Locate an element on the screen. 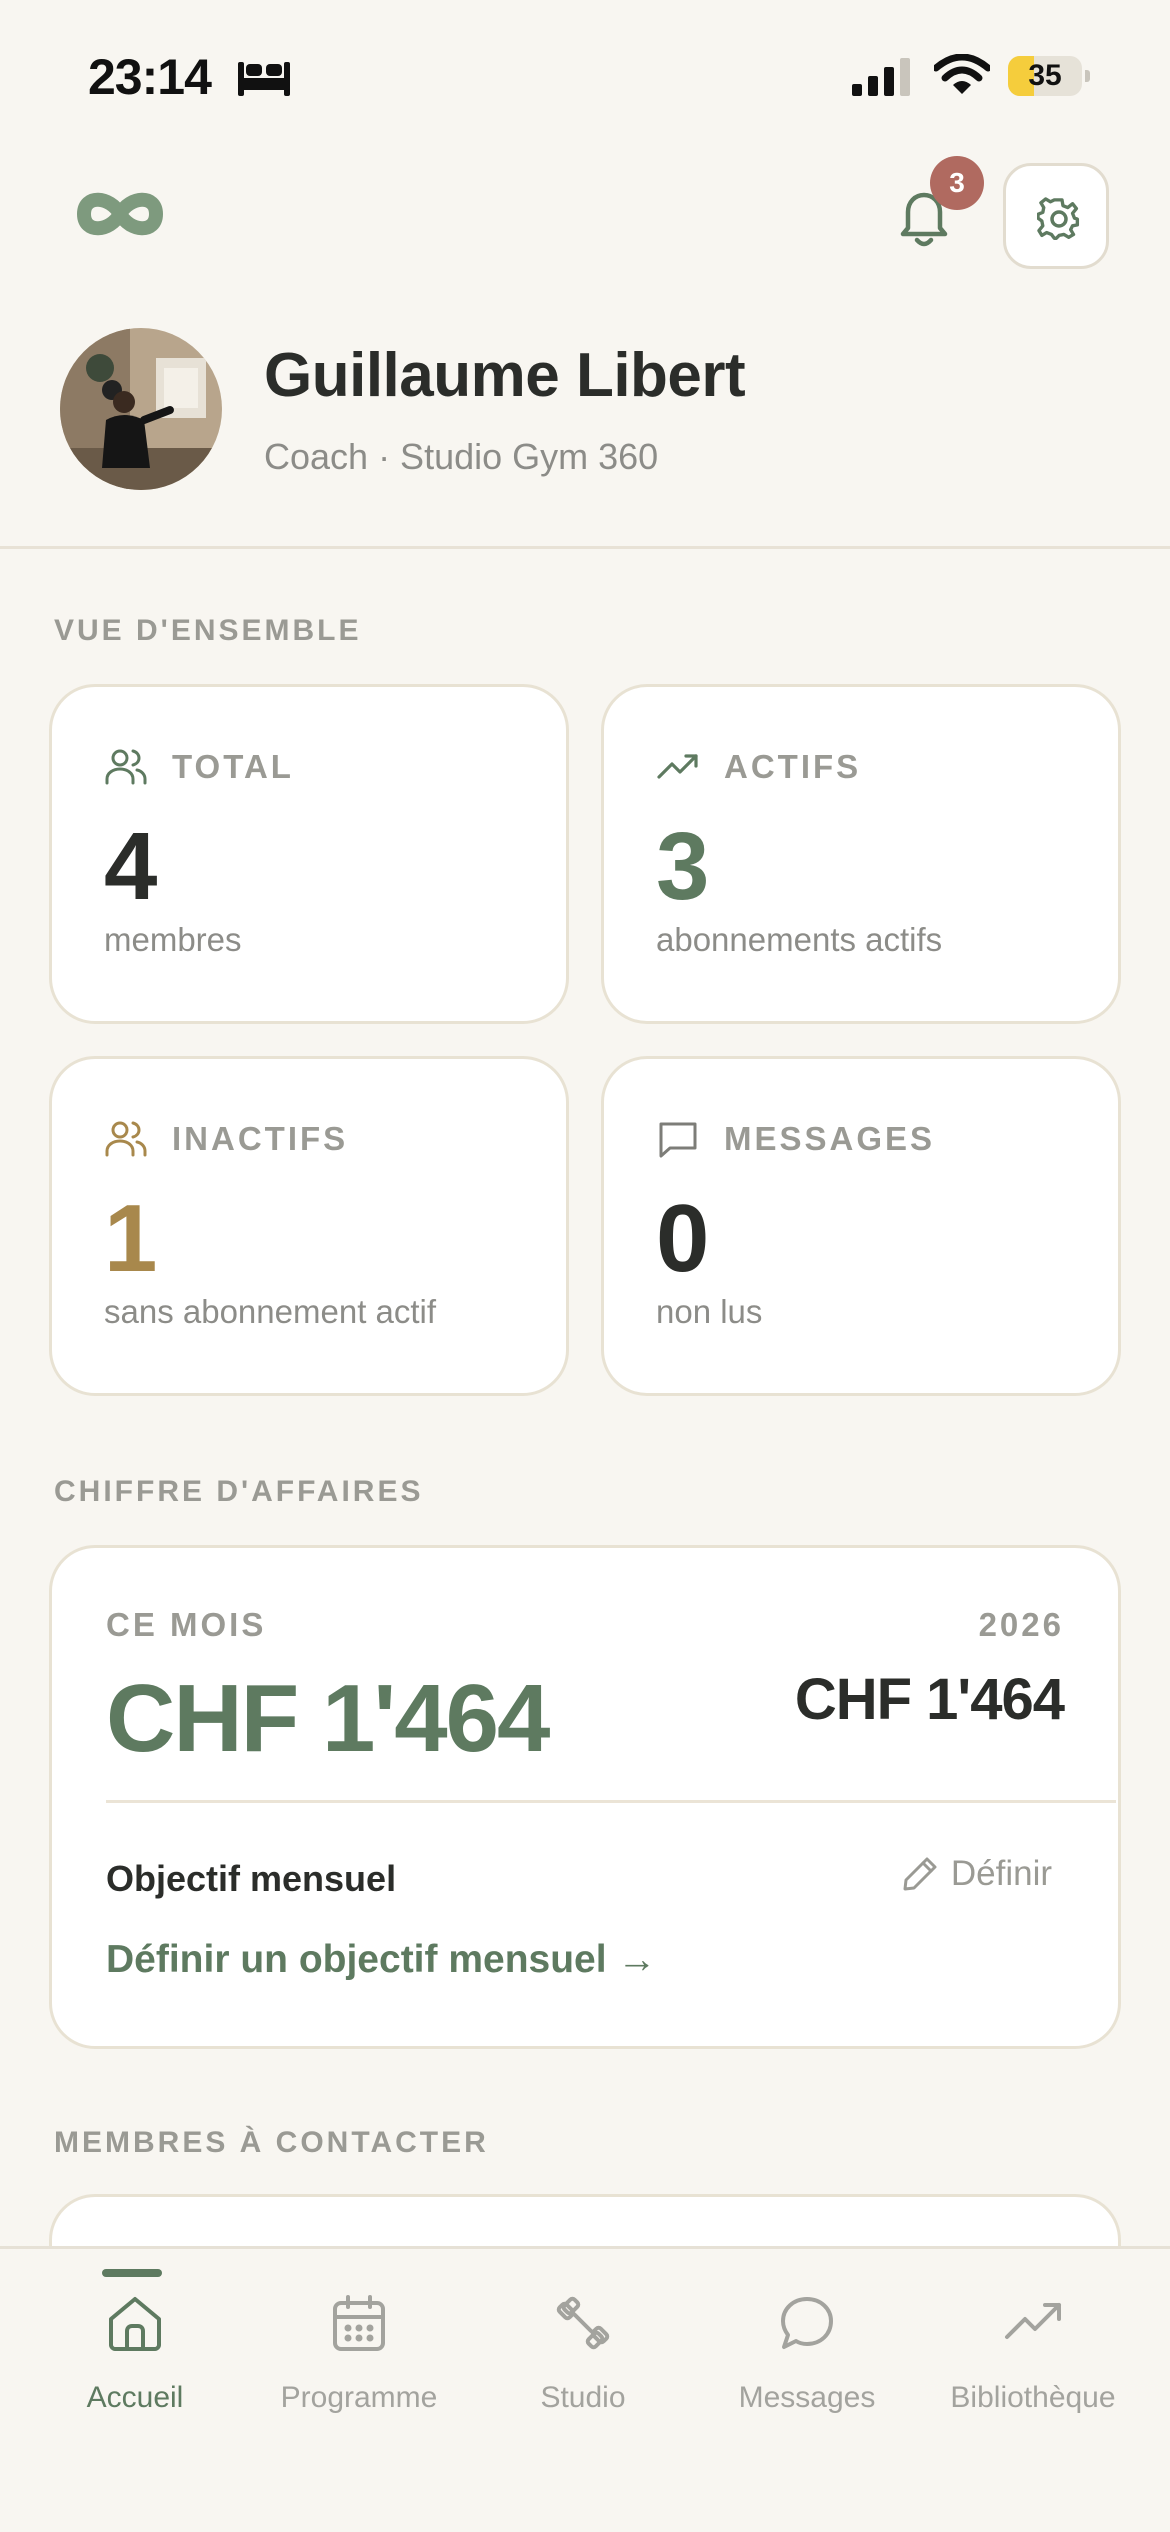  bed-icon is located at coordinates (264, 79).